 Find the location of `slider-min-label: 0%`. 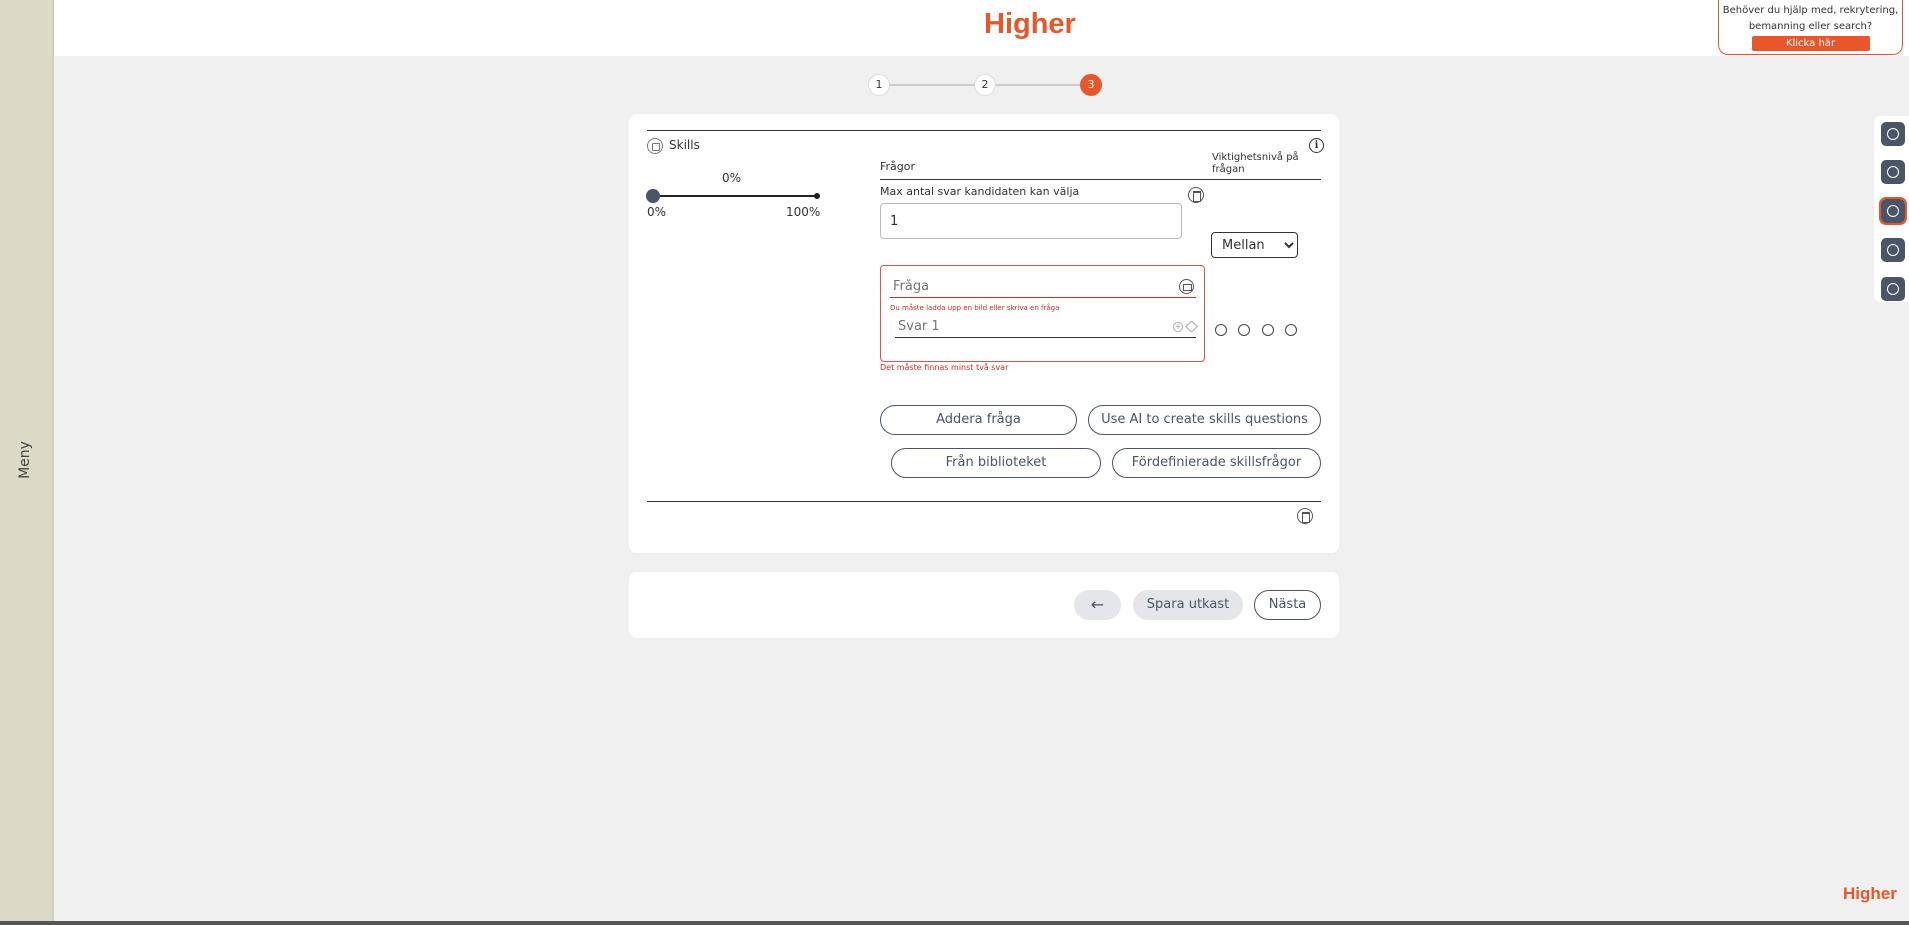

slider-min-label: 0% is located at coordinates (657, 212).